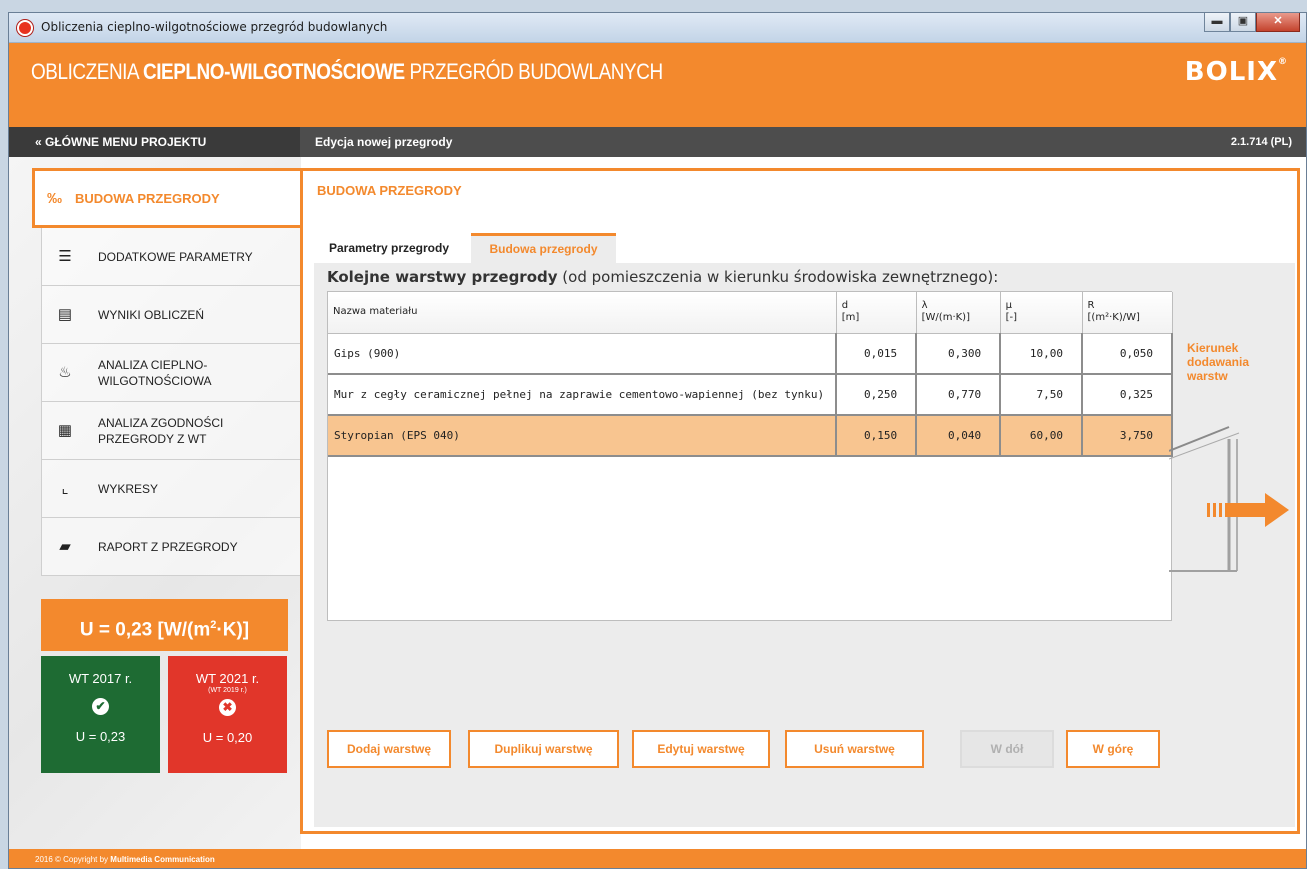  I want to click on column-header-r: R [(m²·K)/W], so click(1127, 313).